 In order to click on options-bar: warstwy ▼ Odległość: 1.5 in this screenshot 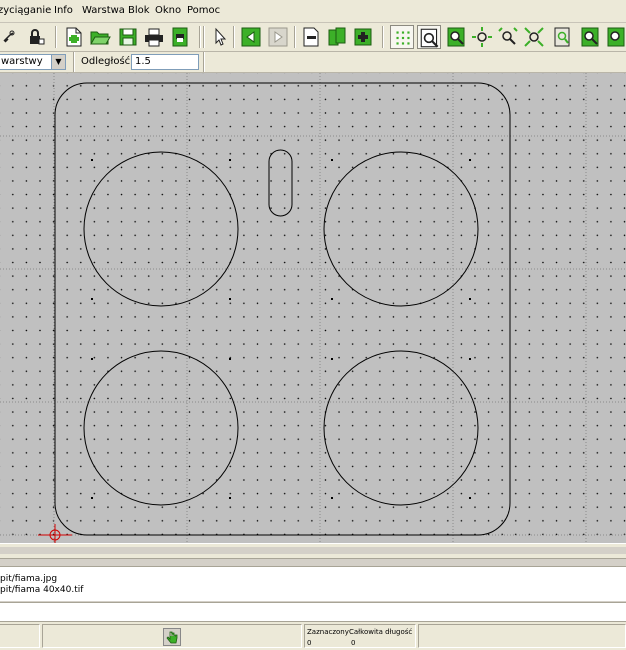, I will do `click(313, 62)`.